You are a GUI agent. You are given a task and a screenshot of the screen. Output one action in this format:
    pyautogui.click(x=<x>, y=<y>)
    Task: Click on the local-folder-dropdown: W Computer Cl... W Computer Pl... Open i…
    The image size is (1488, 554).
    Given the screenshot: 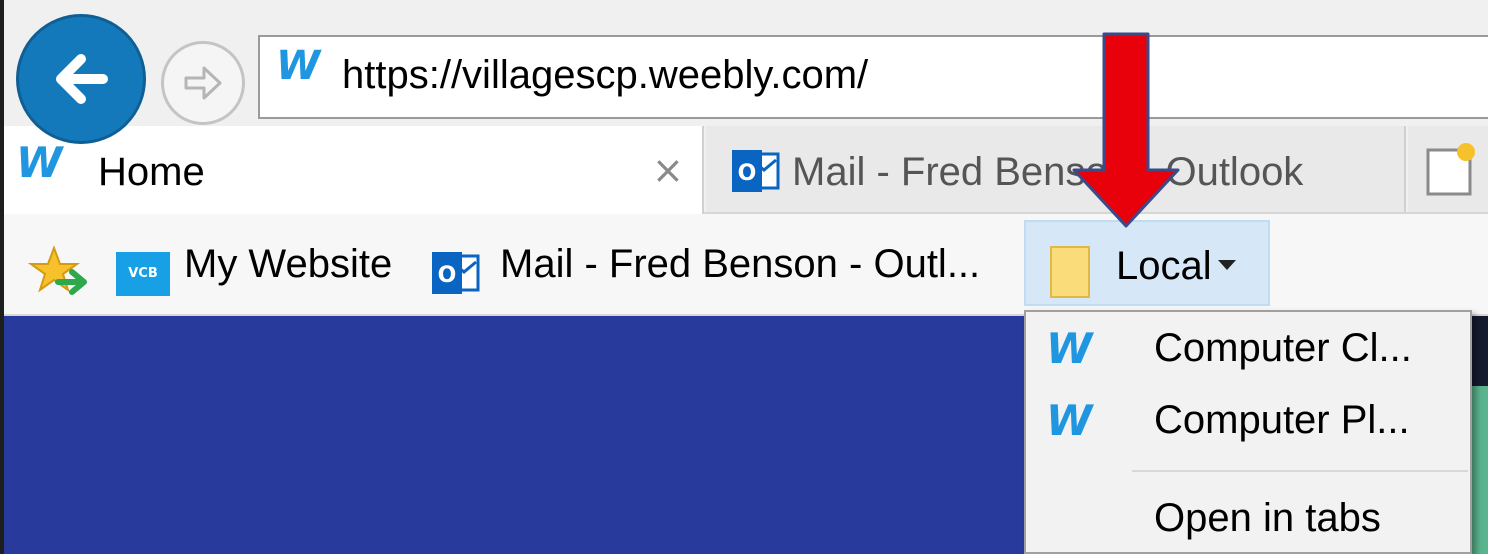 What is the action you would take?
    pyautogui.click(x=1248, y=432)
    